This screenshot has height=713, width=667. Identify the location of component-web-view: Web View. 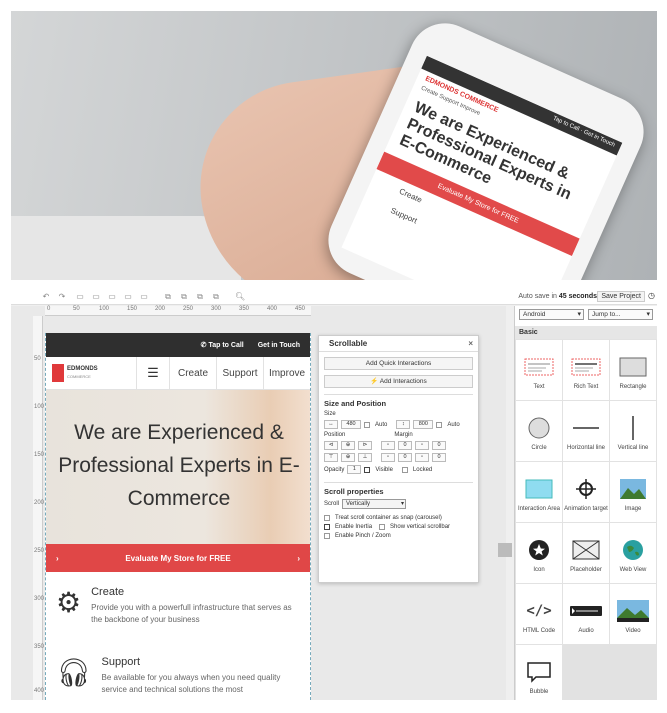
(633, 553).